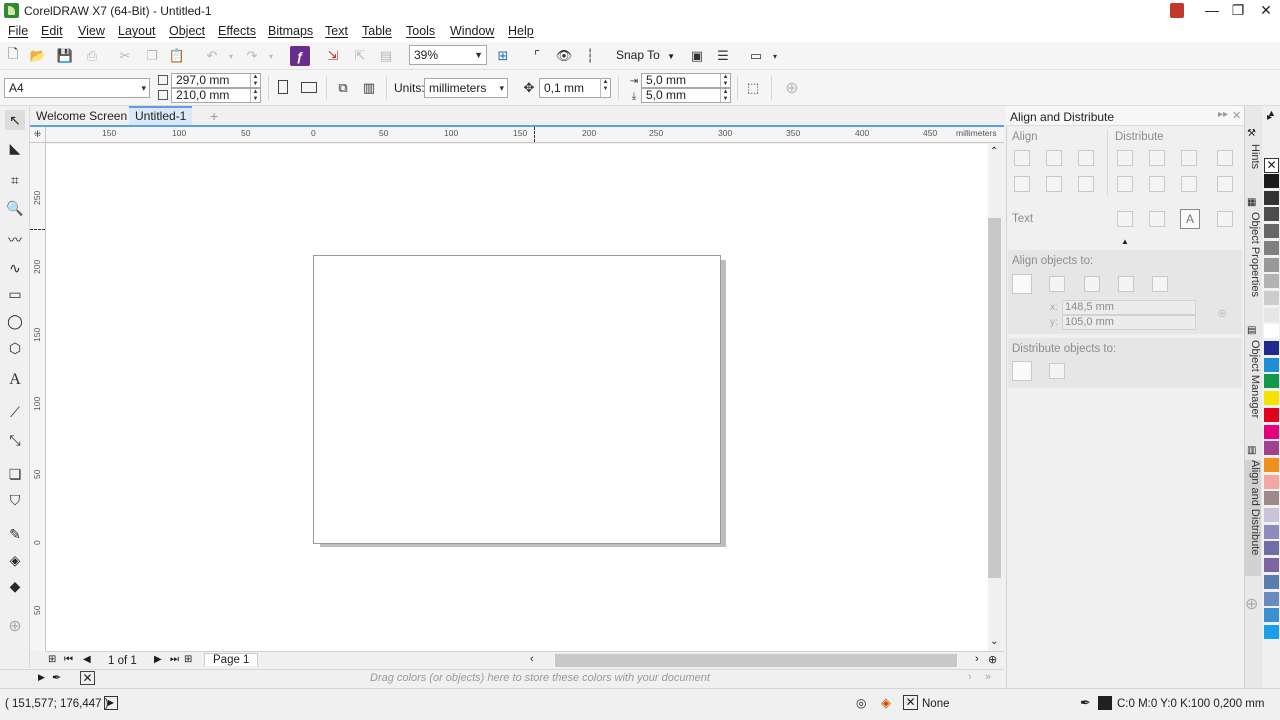 This screenshot has width=1280, height=720. Describe the element at coordinates (1223, 114) in the screenshot. I see `docker-collapse-icon: ▸▸` at that location.